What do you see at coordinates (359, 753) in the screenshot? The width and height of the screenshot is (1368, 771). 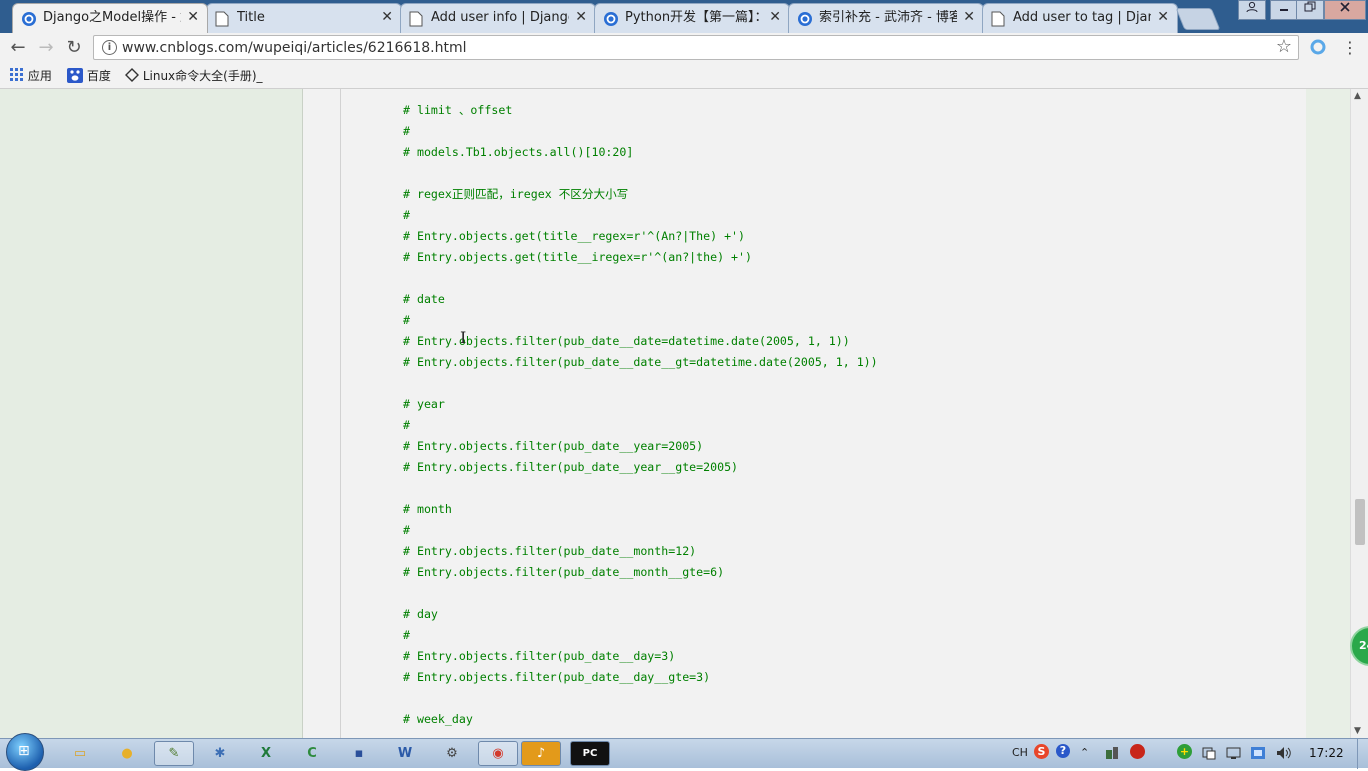 I see `taskbar-save-disk-button: ▪` at bounding box center [359, 753].